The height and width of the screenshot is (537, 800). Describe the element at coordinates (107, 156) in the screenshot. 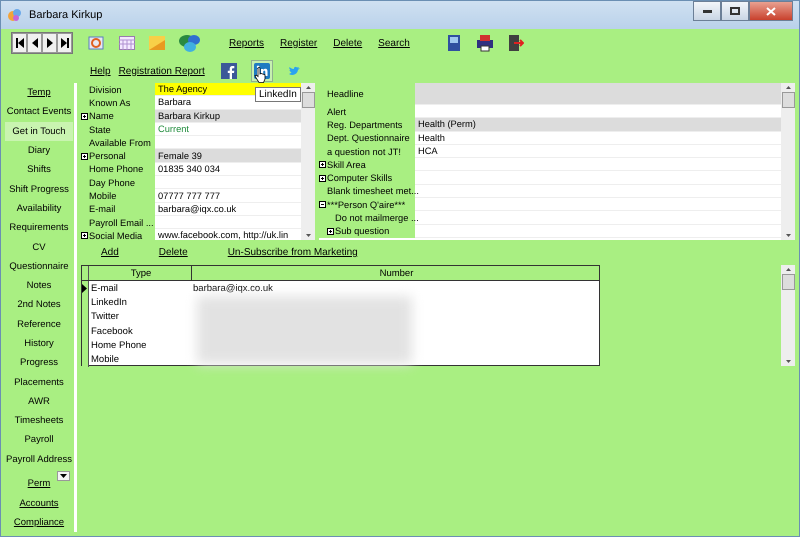

I see `field-label: Personal` at that location.